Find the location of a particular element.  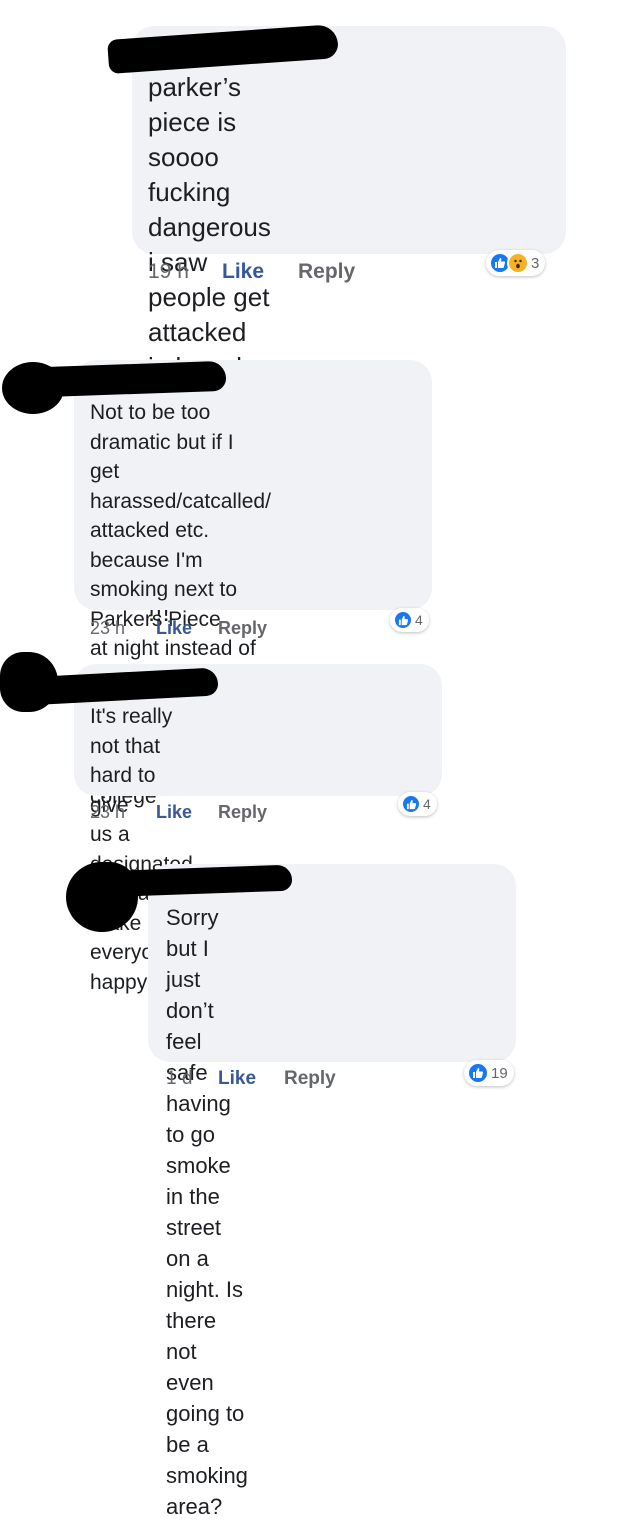

reaction-count: 19 is located at coordinates (499, 1073).